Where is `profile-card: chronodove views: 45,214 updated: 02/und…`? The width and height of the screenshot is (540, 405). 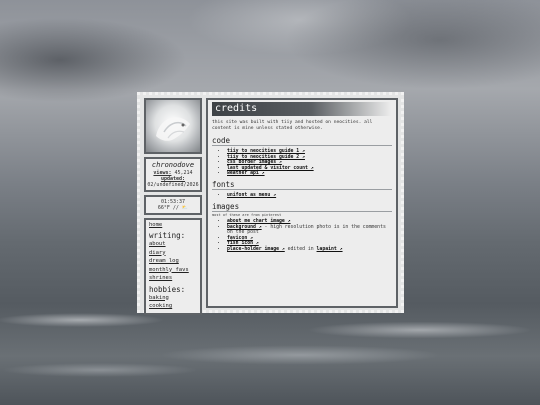 profile-card: chronodove views: 45,214 updated: 02/und… is located at coordinates (173, 174).